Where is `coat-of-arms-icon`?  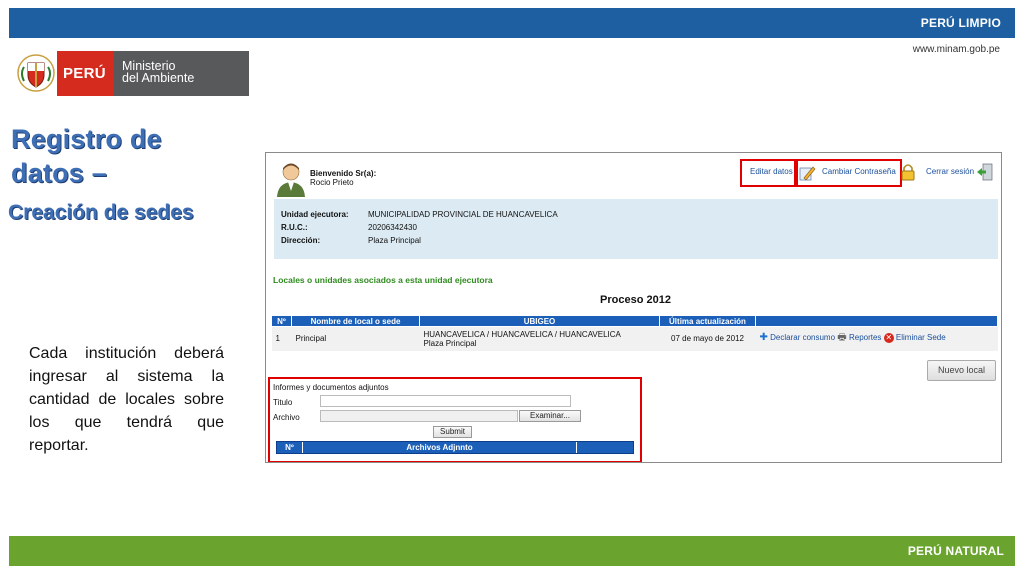
coat-of-arms-icon is located at coordinates (36, 73).